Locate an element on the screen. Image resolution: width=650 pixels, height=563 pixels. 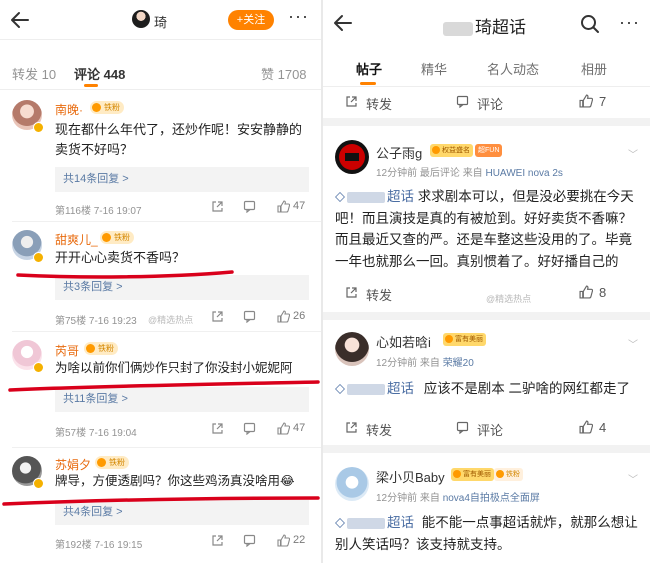
author-avatar is located at coordinates (141, 19).